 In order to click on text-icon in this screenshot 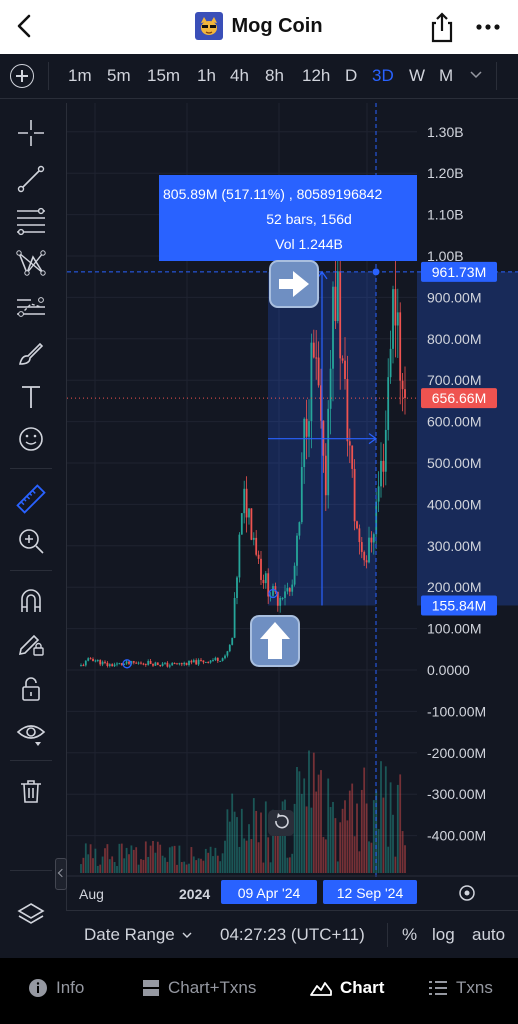, I will do `click(31, 397)`.